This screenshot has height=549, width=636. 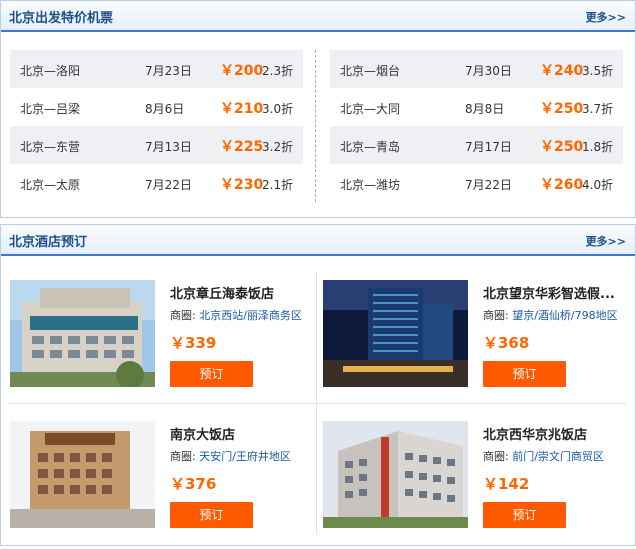 I want to click on flight-row: 北京—吕梁 8月6日 ￥210 3.0折, so click(x=156, y=107).